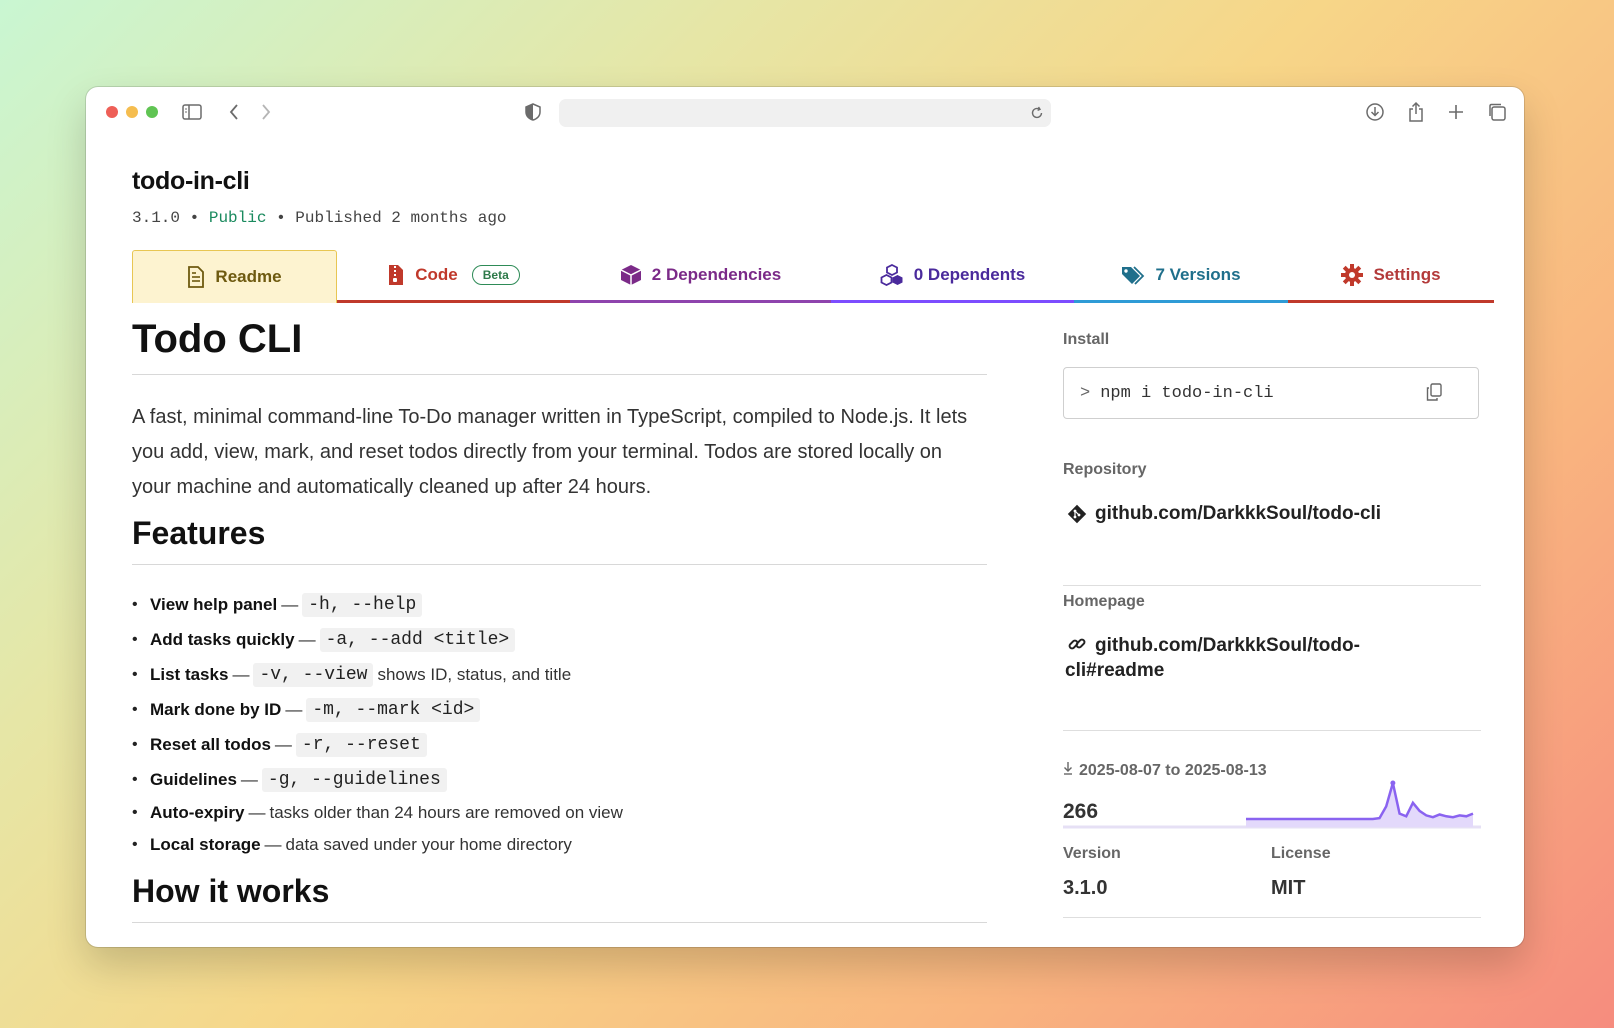  Describe the element at coordinates (1105, 469) in the screenshot. I see `repository-label: Repository` at that location.